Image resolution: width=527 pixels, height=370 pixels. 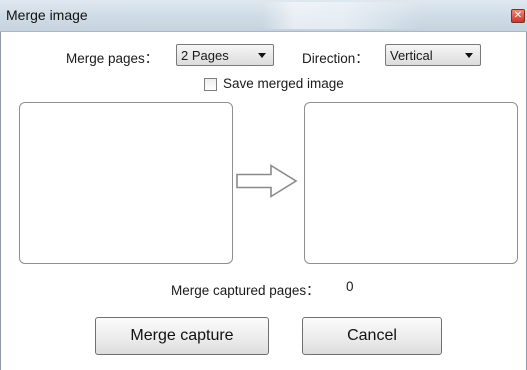 I want to click on close-icon: ✕, so click(x=518, y=16).